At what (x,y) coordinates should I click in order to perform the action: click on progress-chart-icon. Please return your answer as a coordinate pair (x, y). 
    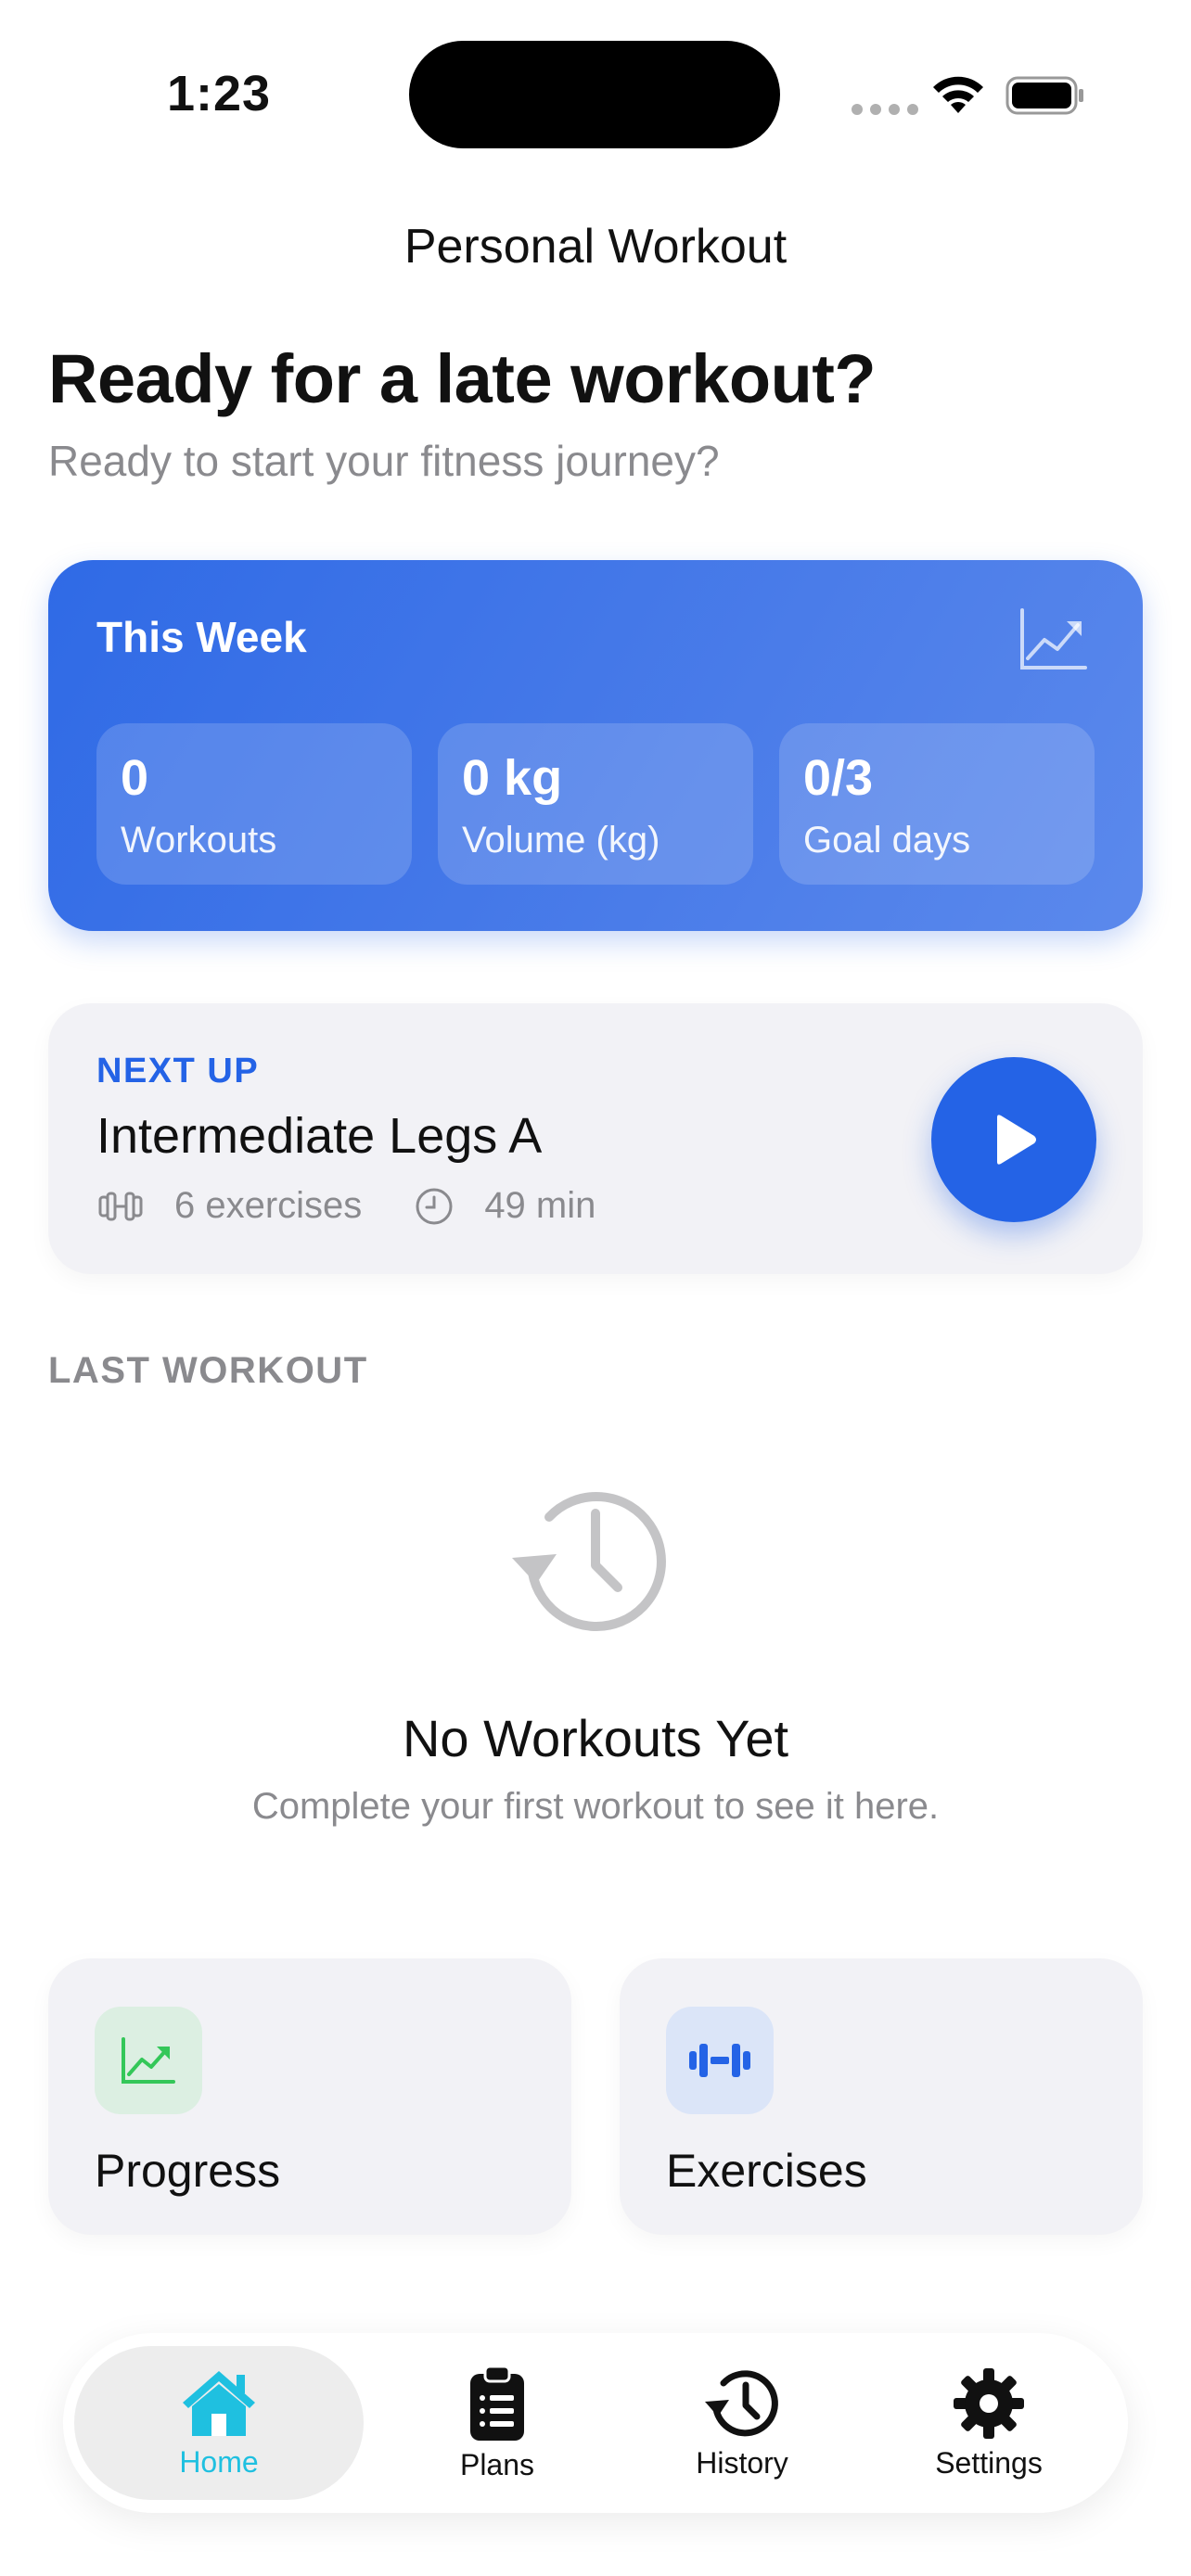
    Looking at the image, I should click on (148, 2060).